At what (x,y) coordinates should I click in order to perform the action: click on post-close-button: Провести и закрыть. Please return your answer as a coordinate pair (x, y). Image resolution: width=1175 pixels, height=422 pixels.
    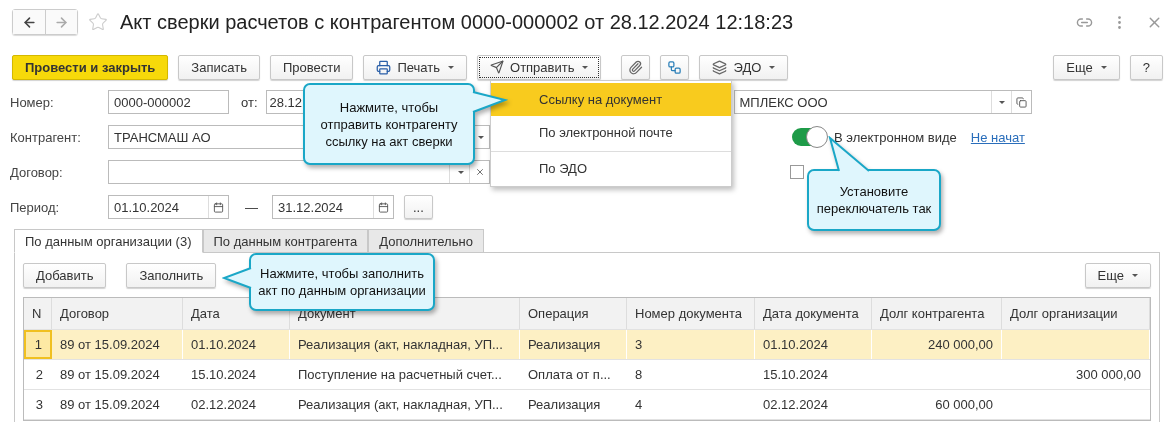
    Looking at the image, I should click on (90, 67).